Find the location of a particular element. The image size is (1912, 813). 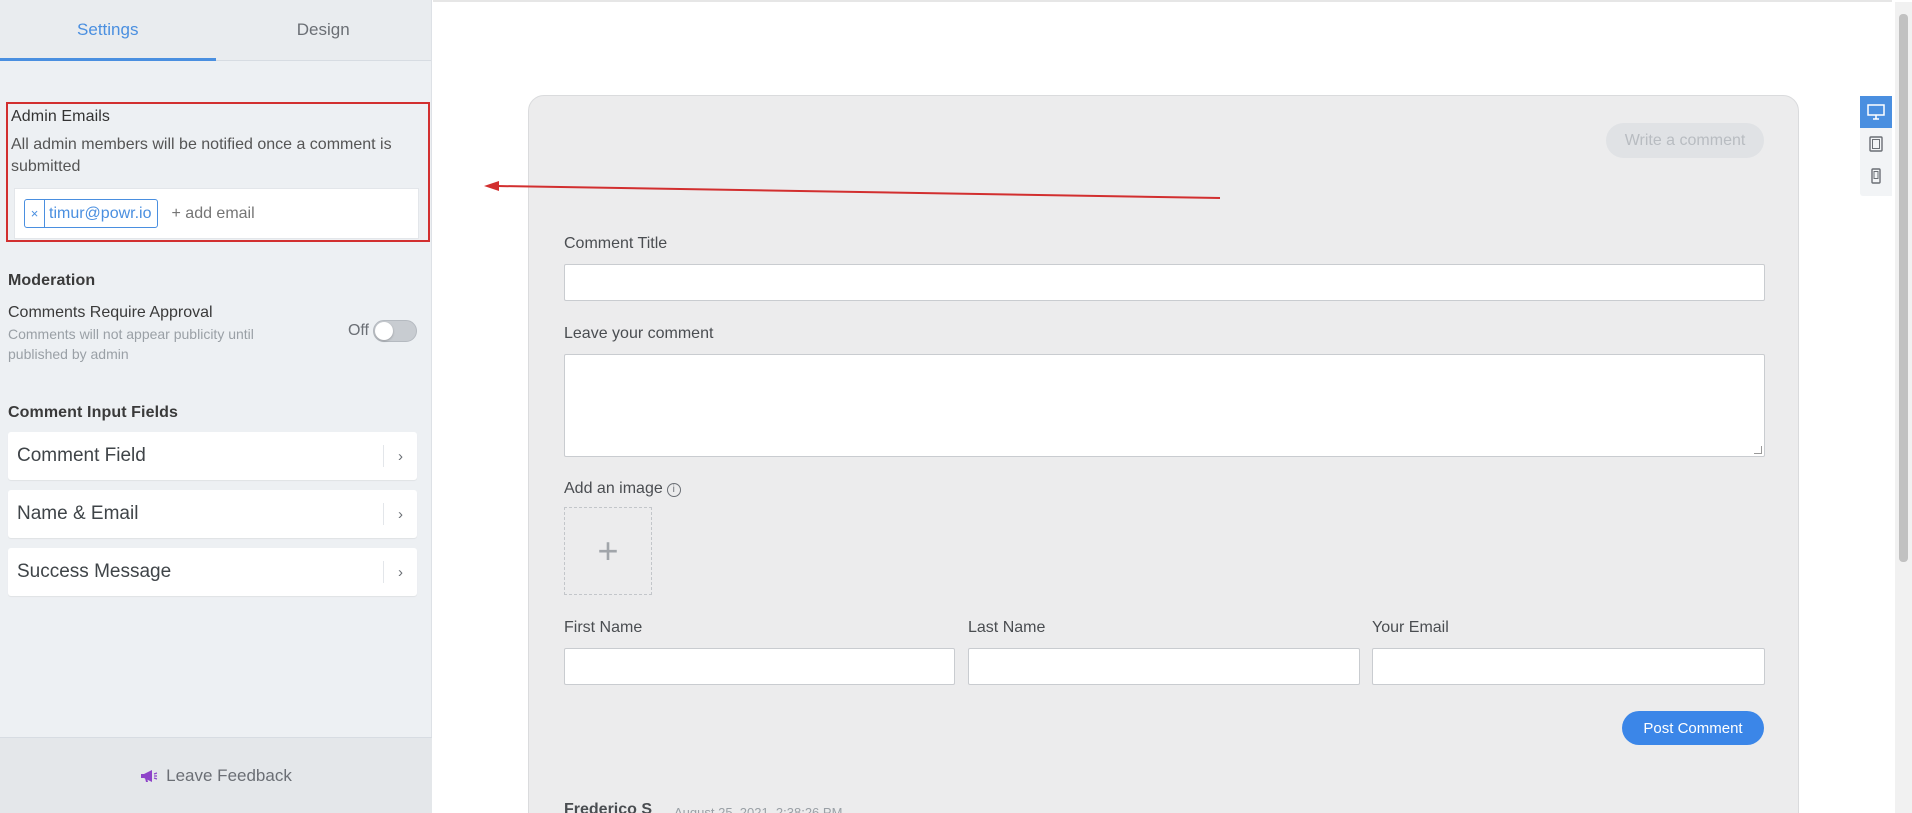

tablet-icon is located at coordinates (1876, 144).